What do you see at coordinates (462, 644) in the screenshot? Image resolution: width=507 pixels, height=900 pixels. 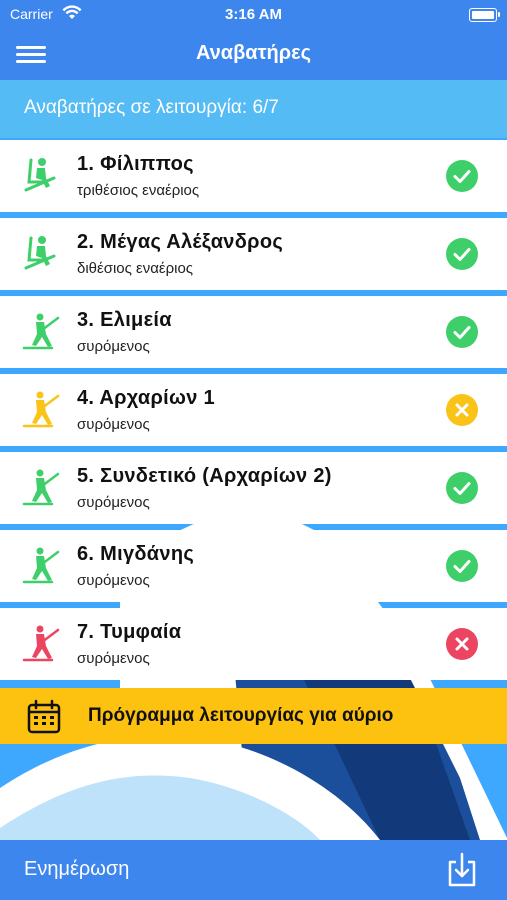 I see `status-closed-icon` at bounding box center [462, 644].